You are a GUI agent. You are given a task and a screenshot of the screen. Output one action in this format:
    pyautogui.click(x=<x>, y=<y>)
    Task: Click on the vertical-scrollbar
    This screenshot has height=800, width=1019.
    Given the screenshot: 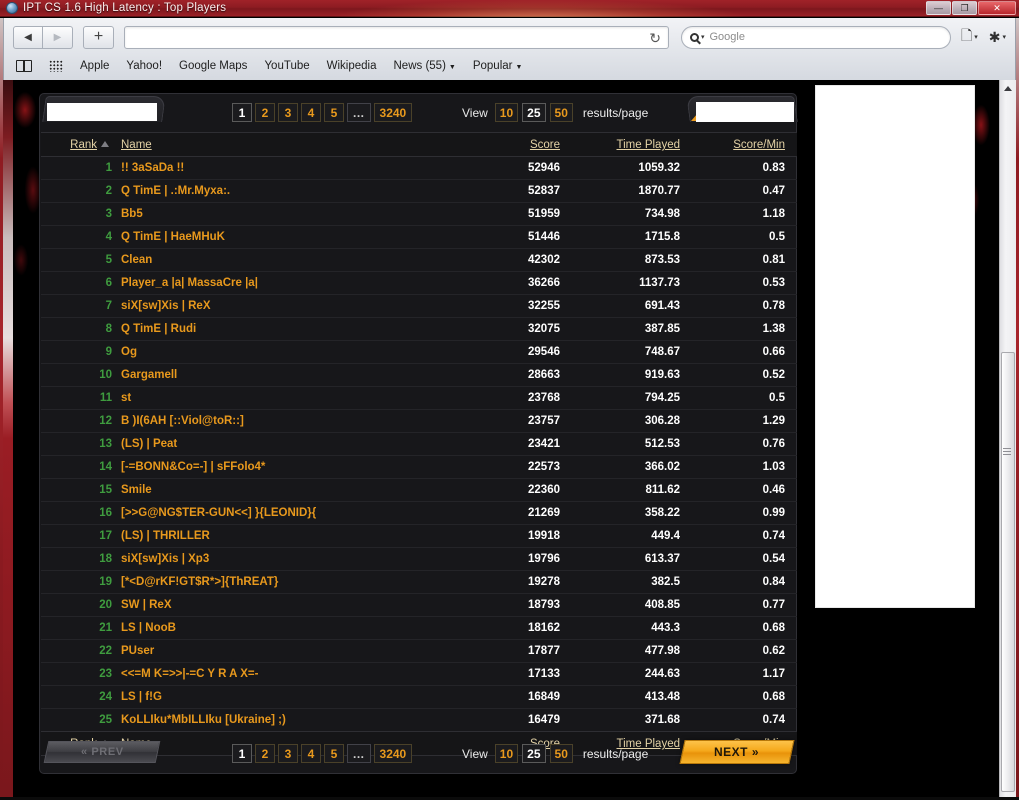 What is the action you would take?
    pyautogui.click(x=1007, y=438)
    